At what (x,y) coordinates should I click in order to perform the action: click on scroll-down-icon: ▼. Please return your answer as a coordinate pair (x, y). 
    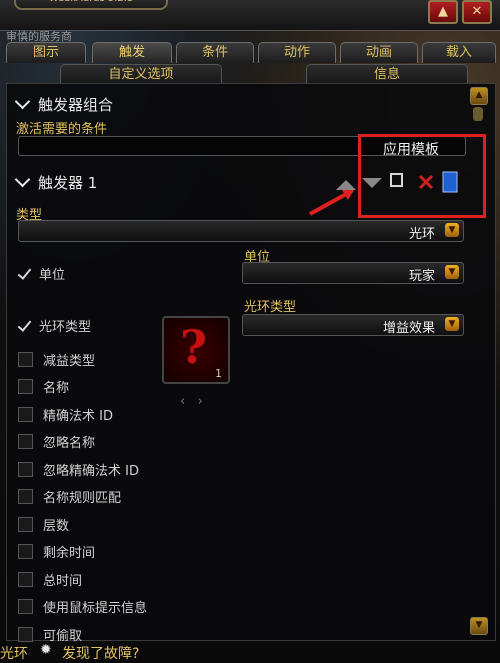
    Looking at the image, I should click on (479, 626).